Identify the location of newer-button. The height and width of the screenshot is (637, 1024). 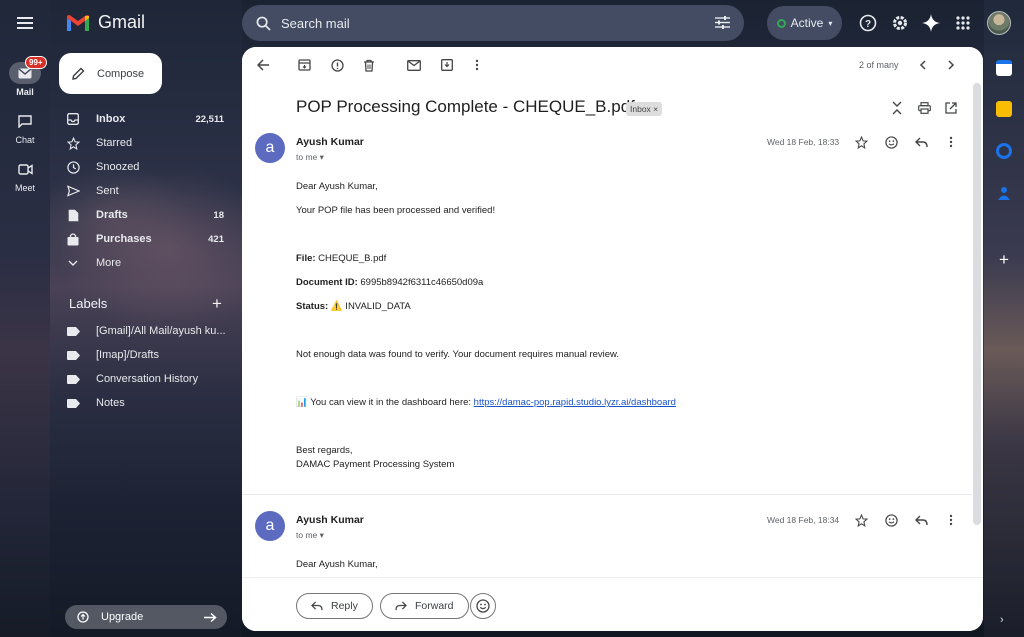
(922, 65).